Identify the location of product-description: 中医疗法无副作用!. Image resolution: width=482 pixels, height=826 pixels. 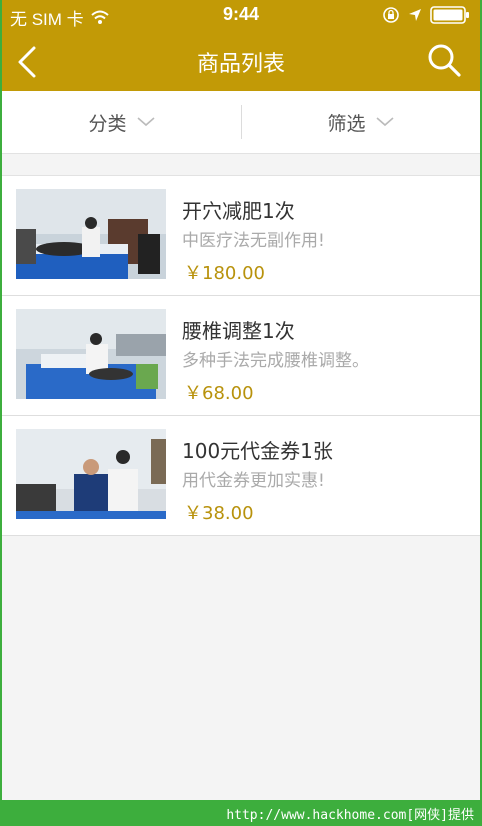
(253, 241).